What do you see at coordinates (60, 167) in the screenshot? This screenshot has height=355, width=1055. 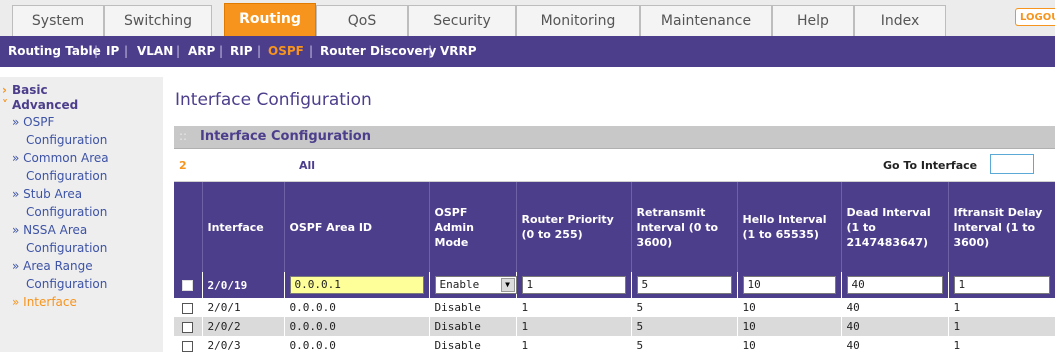 I see `sidebar-item-common-area: » Common Area Configuration` at bounding box center [60, 167].